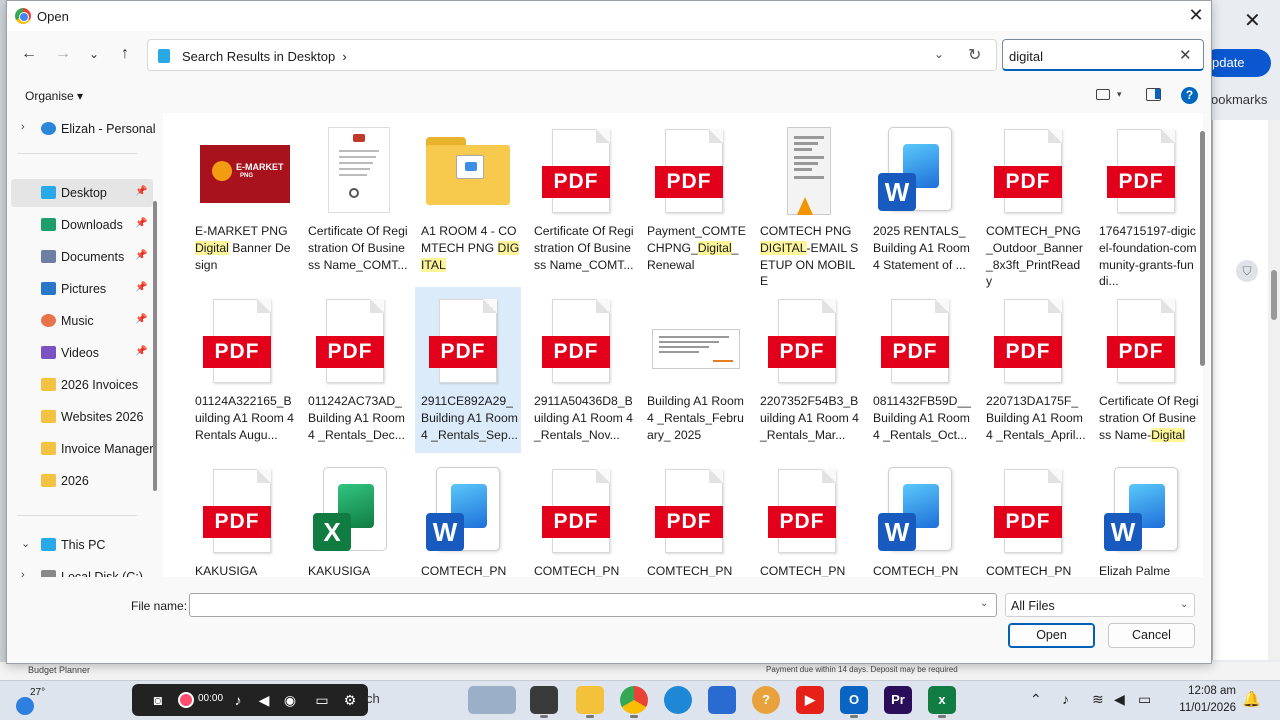  Describe the element at coordinates (468, 200) in the screenshot. I see `file-item: A1 ROOM 4 - COMTECH PNG DIGITAL` at that location.